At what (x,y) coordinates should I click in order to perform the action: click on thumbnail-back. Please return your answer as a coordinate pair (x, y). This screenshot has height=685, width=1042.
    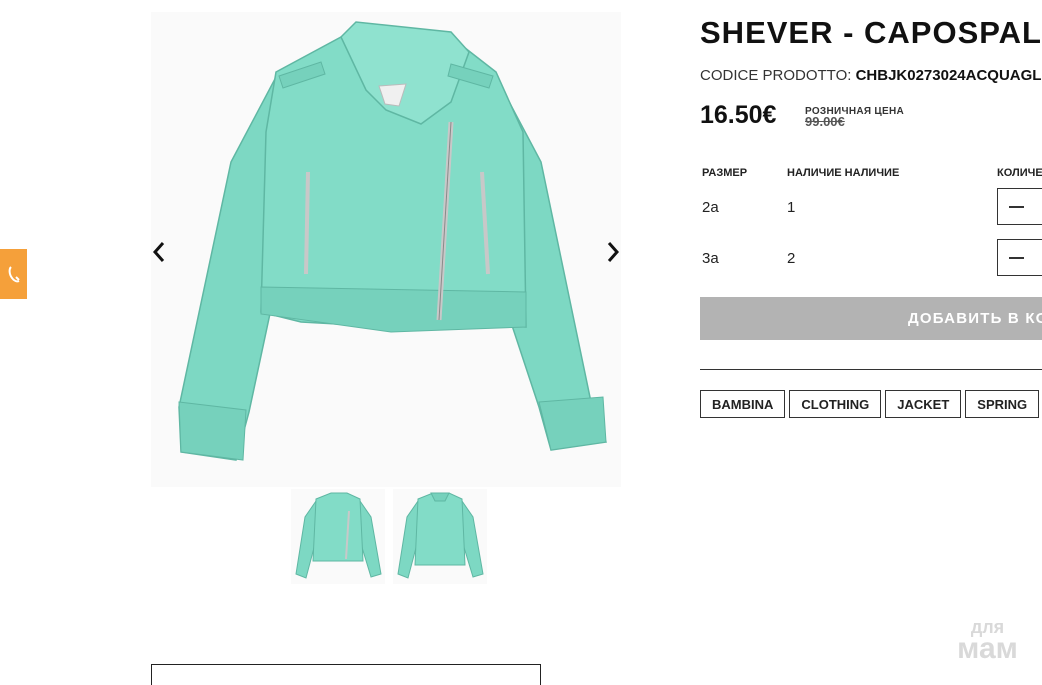
    Looking at the image, I should click on (440, 536).